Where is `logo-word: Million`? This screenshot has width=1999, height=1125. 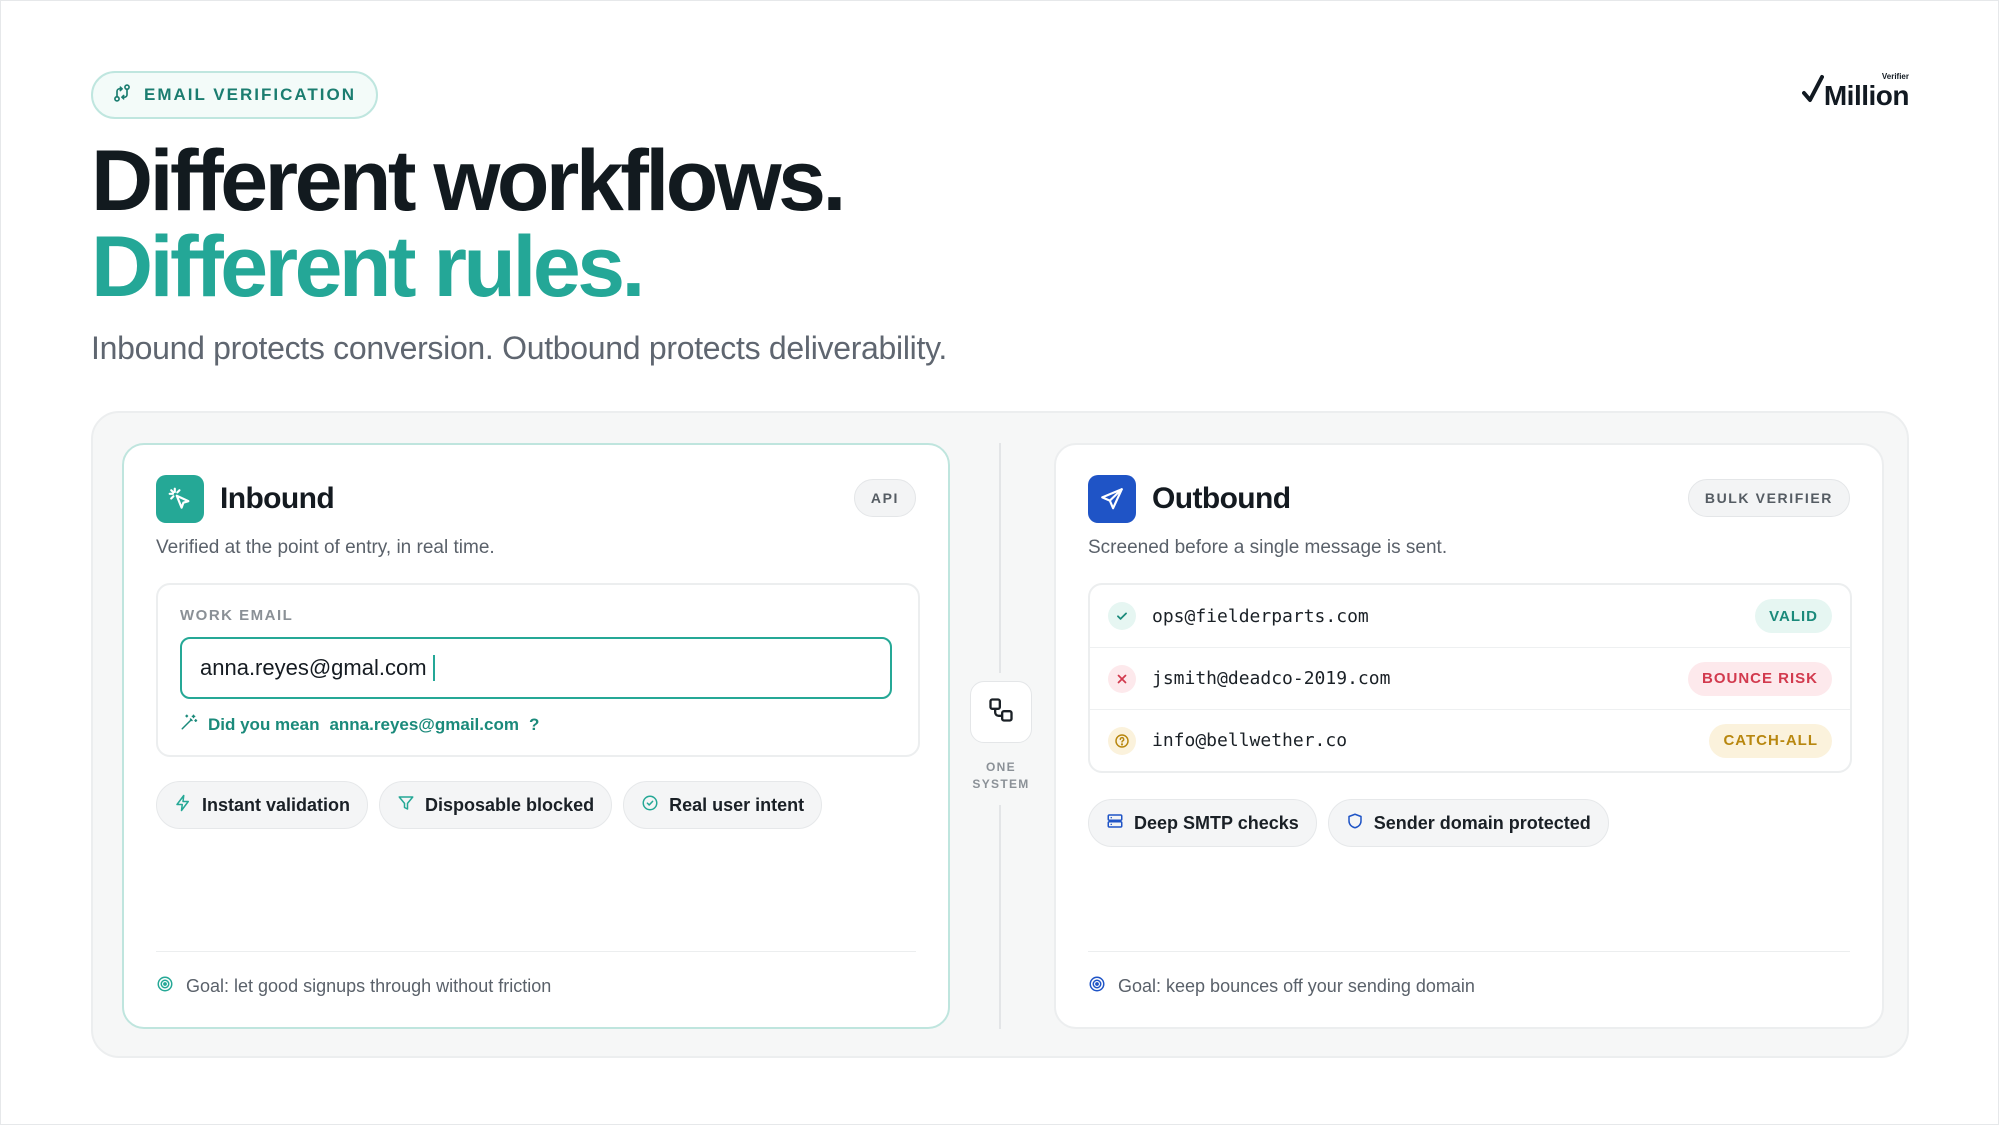 logo-word: Million is located at coordinates (1866, 95).